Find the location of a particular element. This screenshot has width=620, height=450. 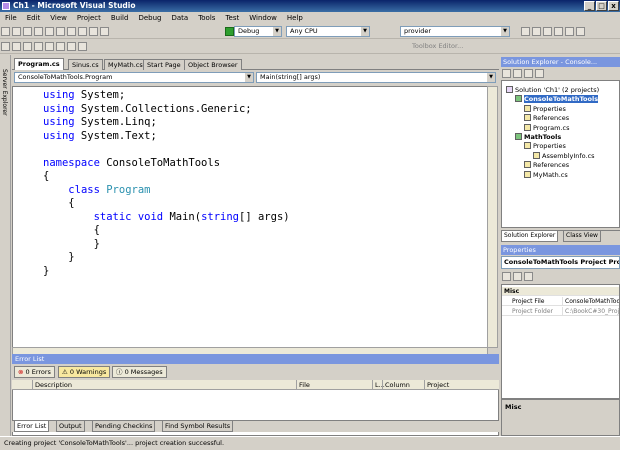

menu-edit: Edit is located at coordinates (34, 18).